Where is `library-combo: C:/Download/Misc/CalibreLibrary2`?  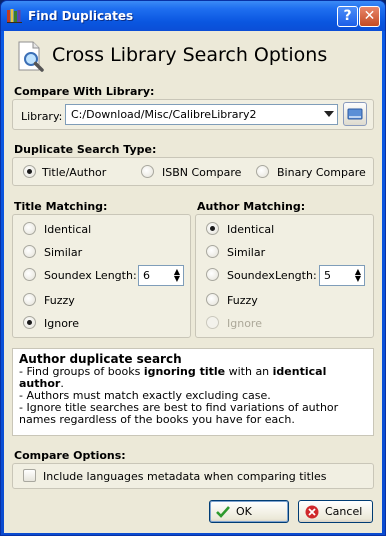 library-combo: C:/Download/Misc/CalibreLibrary2 is located at coordinates (201, 114).